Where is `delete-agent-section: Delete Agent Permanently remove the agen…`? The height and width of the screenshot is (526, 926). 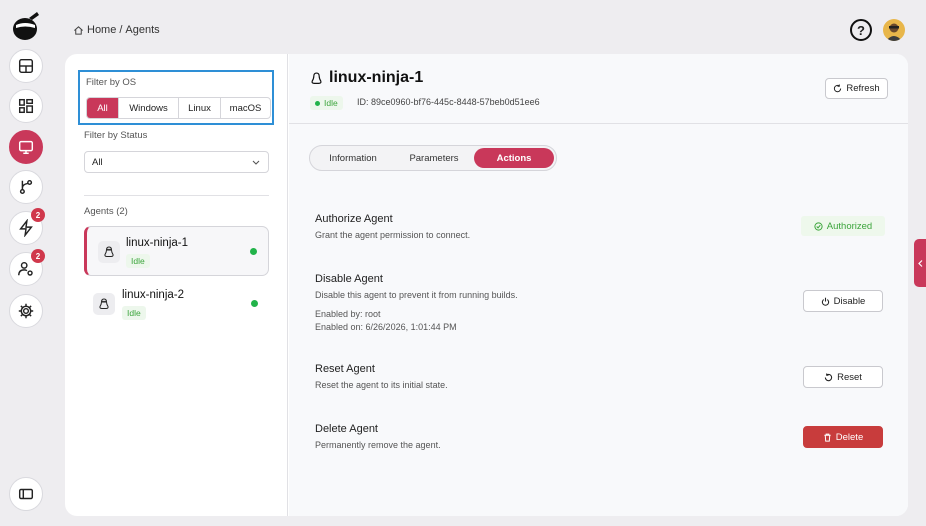 delete-agent-section: Delete Agent Permanently remove the agen… is located at coordinates (378, 436).